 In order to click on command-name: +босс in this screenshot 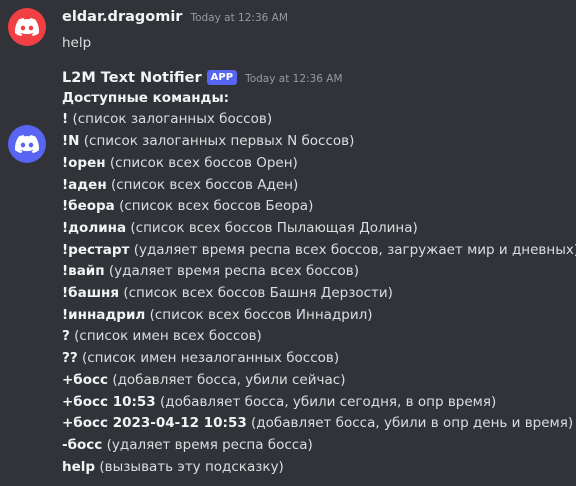, I will do `click(85, 379)`.